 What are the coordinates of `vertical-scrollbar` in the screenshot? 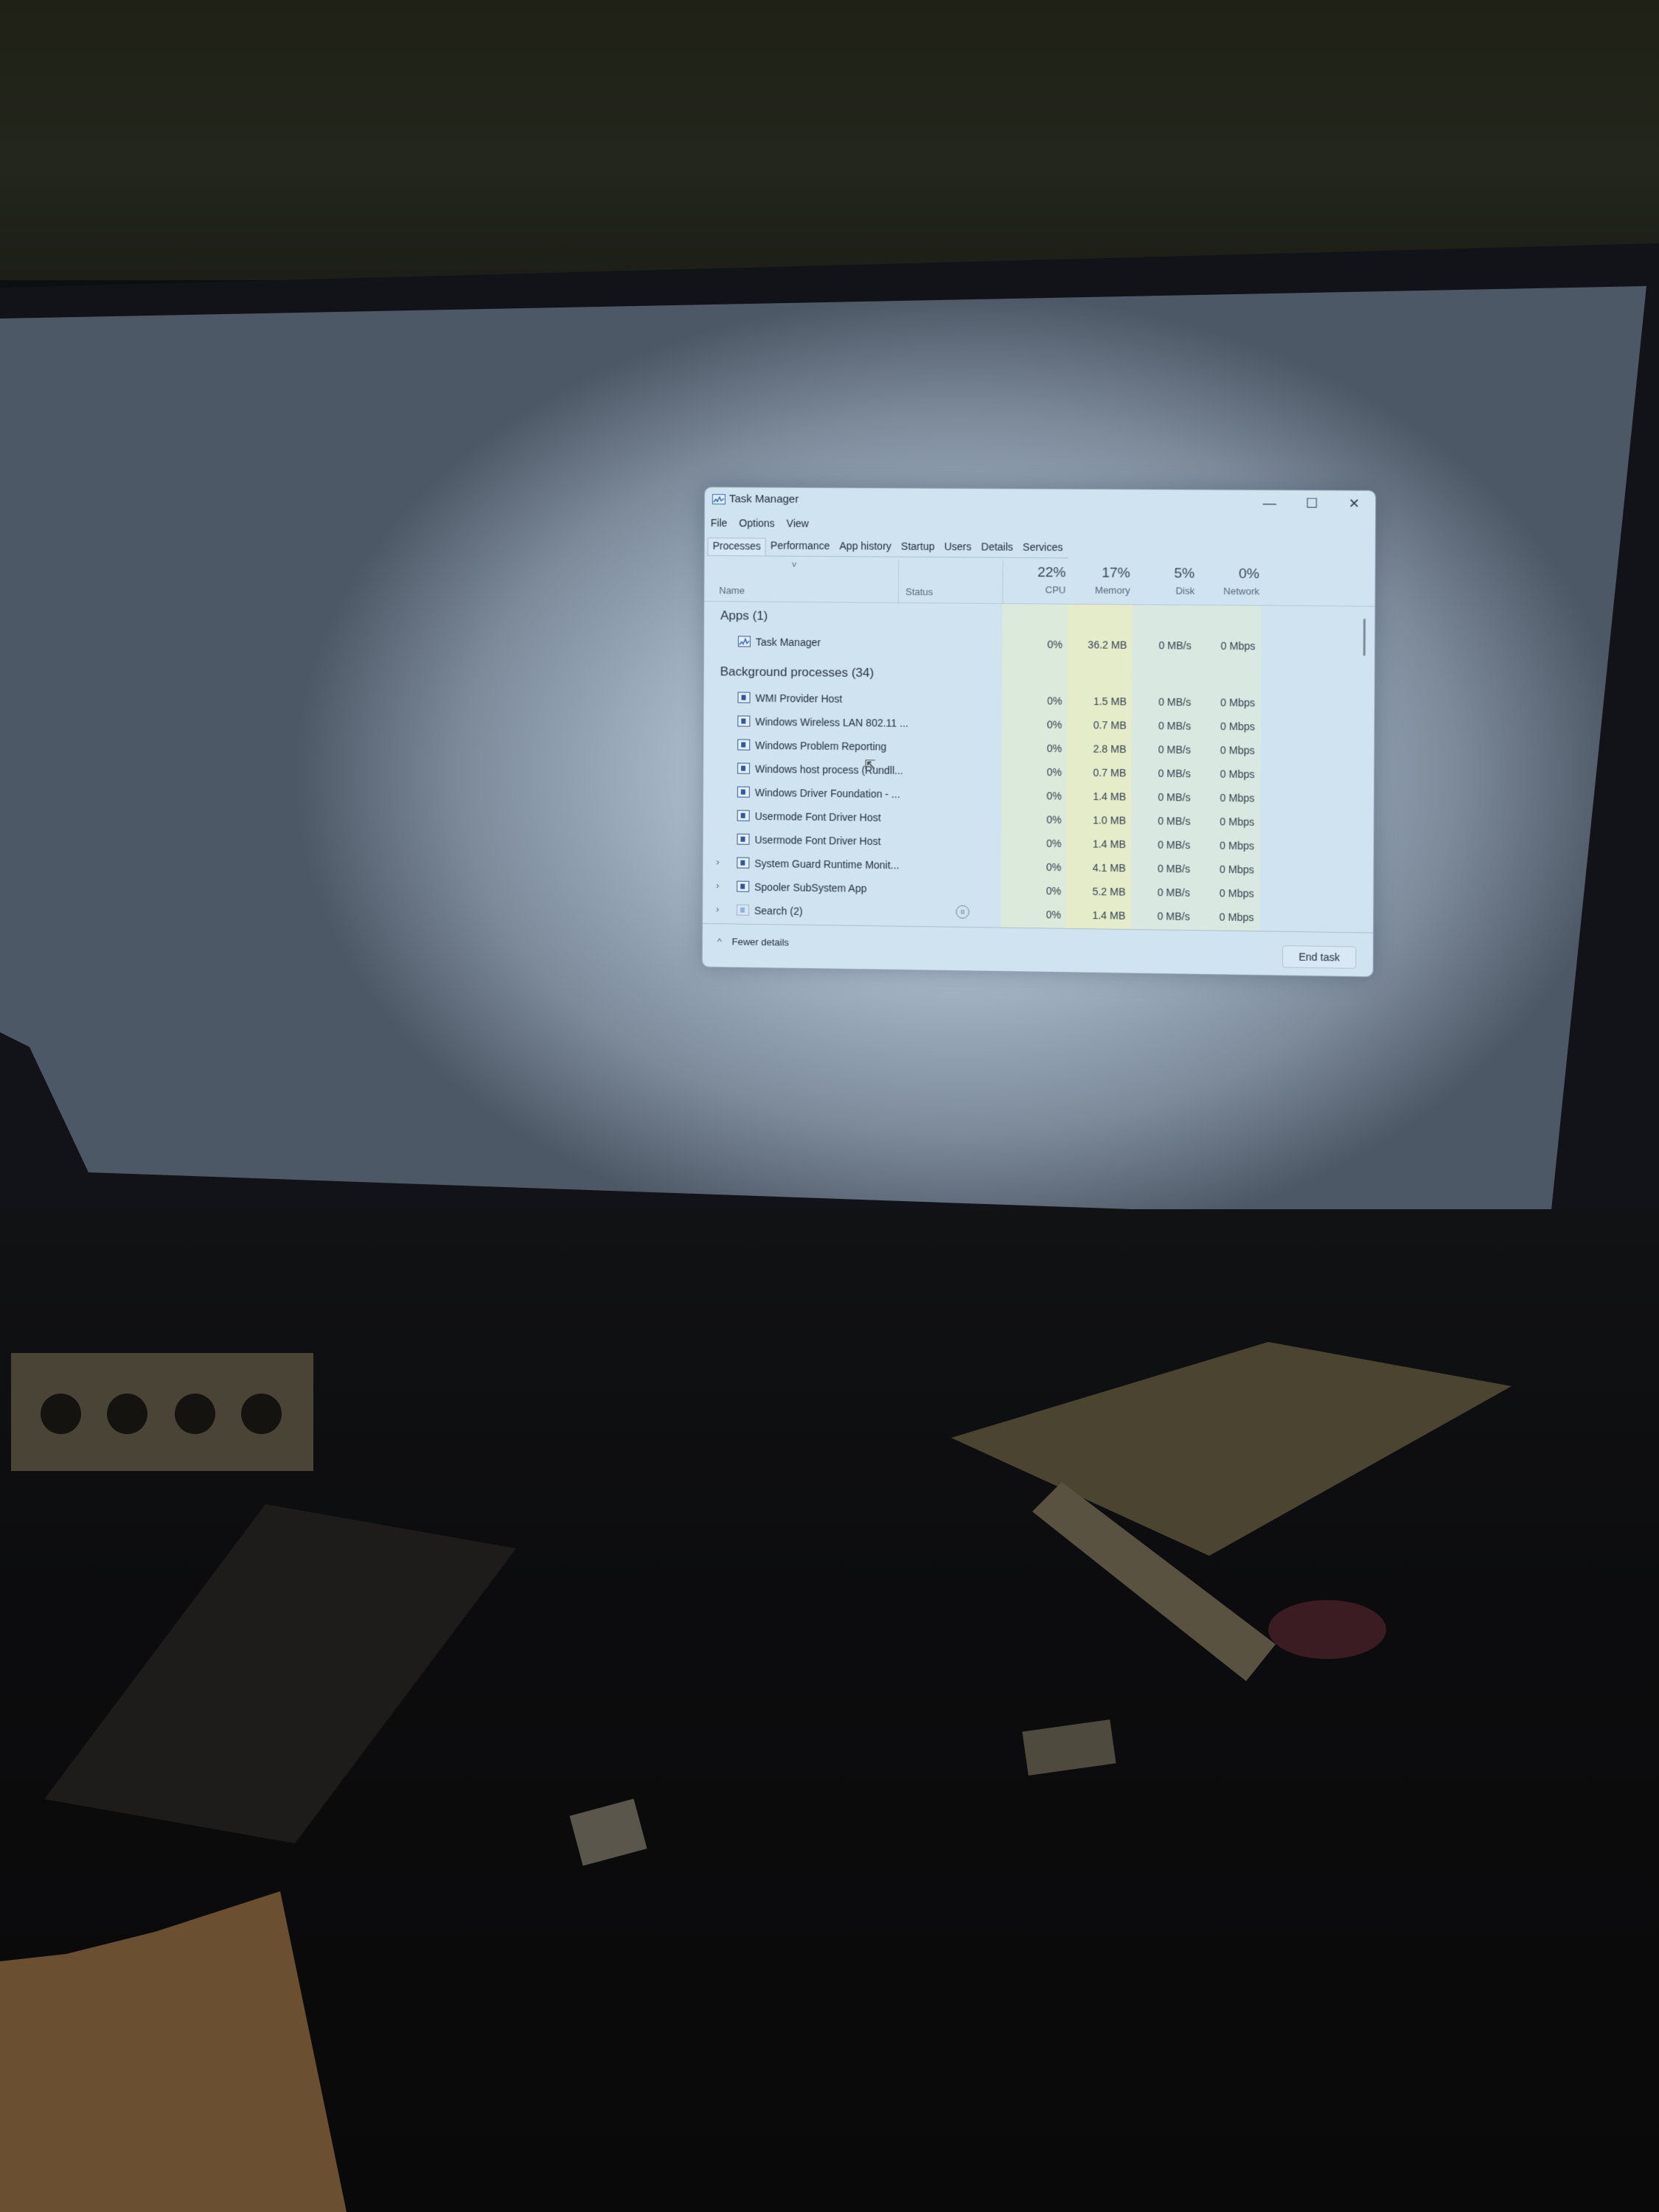 It's located at (1364, 637).